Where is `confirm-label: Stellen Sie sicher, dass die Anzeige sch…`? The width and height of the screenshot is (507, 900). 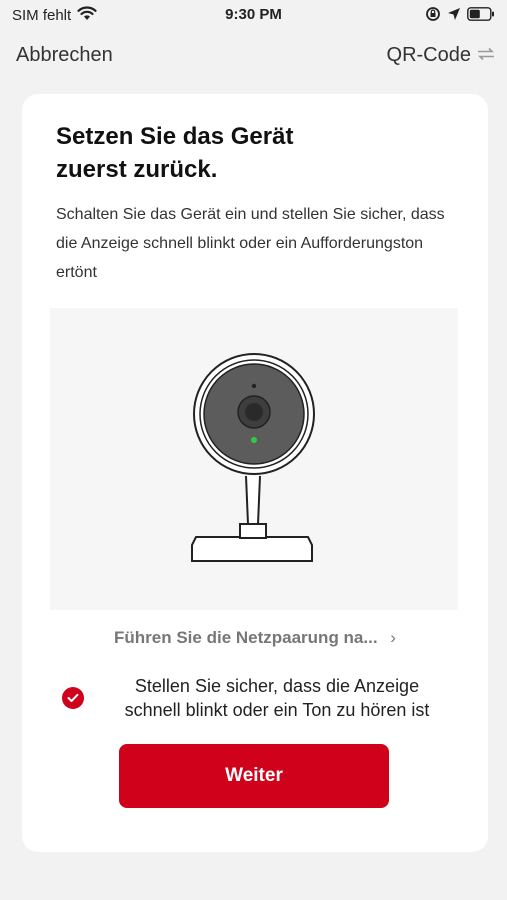 confirm-label: Stellen Sie sicher, dass die Anzeige sch… is located at coordinates (277, 698).